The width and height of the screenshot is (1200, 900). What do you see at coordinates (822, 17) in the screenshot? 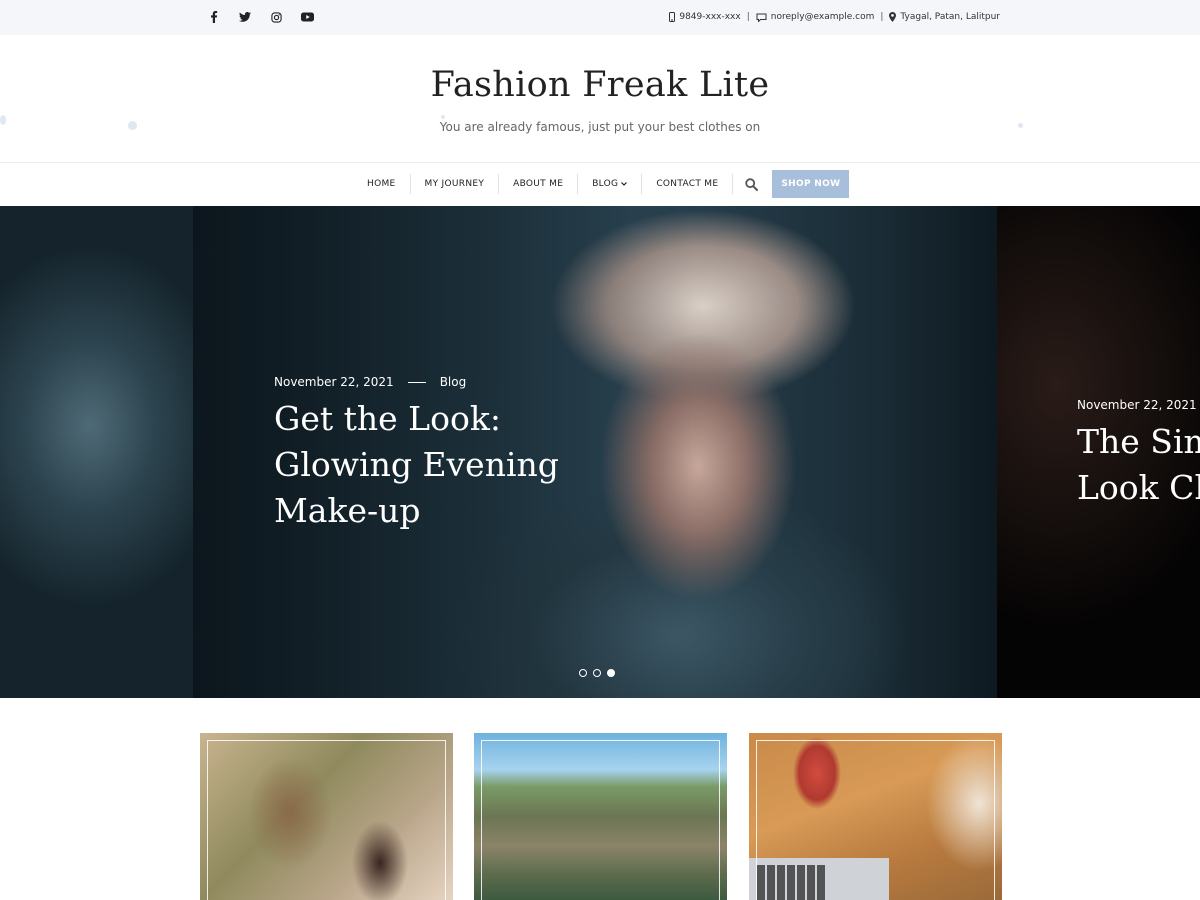
I see `email-address: noreply@example.com` at bounding box center [822, 17].